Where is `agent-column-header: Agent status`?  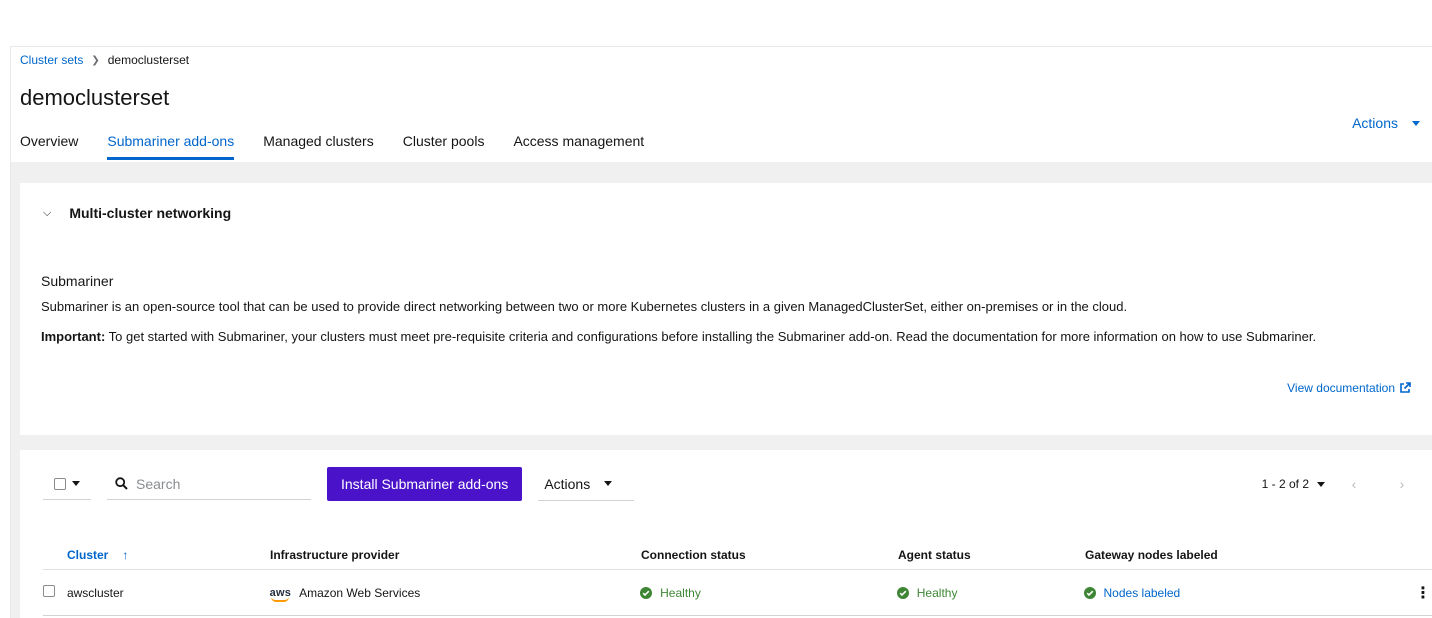 agent-column-header: Agent status is located at coordinates (934, 554).